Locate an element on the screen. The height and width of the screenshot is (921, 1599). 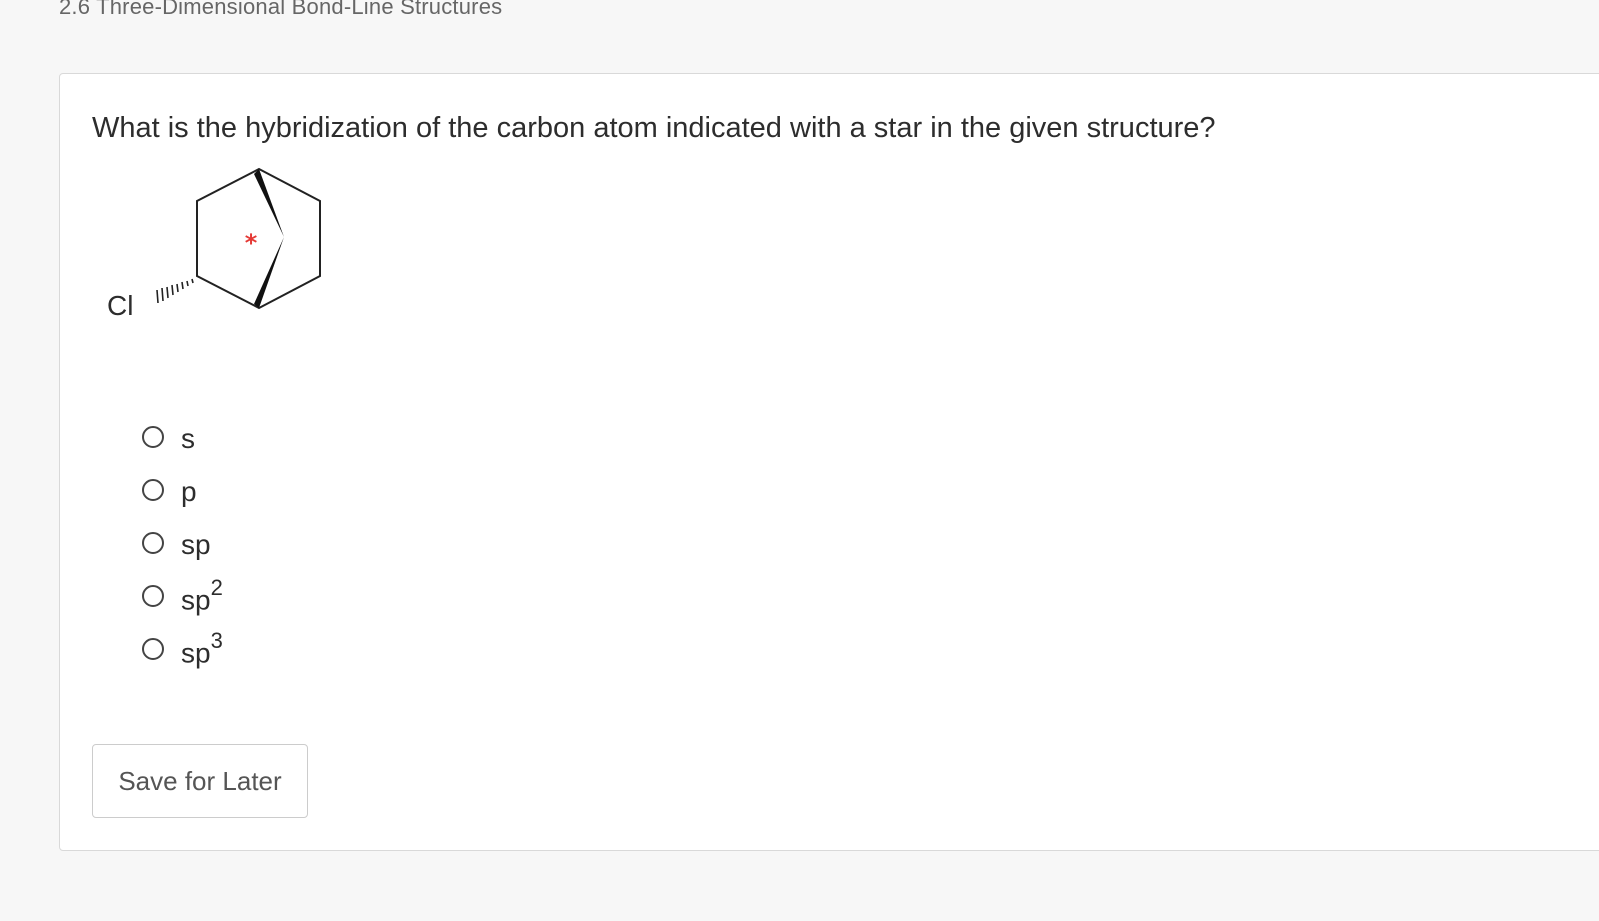
option-p: p is located at coordinates (182, 489).